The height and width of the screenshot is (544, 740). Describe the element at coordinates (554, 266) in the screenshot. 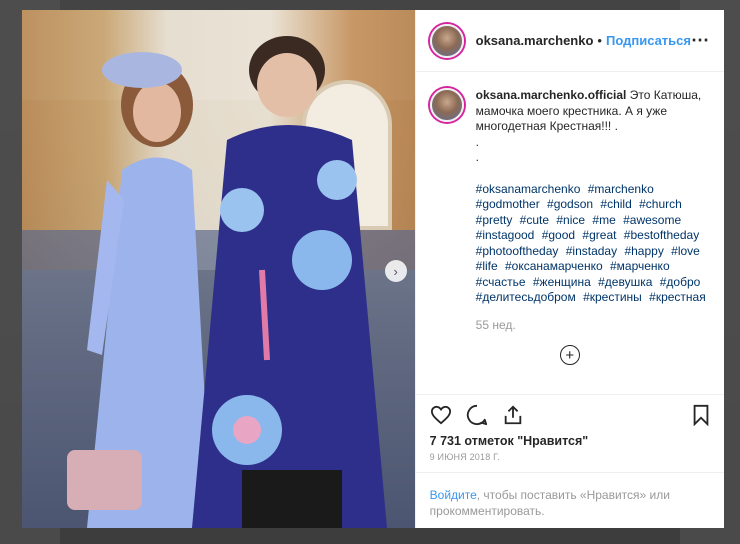

I see `hashtag-link: #оксанамарченко` at that location.